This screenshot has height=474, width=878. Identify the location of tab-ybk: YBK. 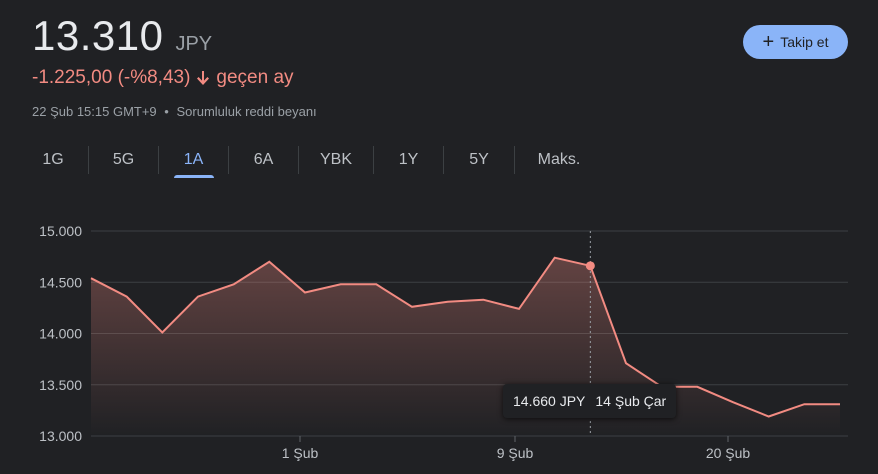
(336, 160).